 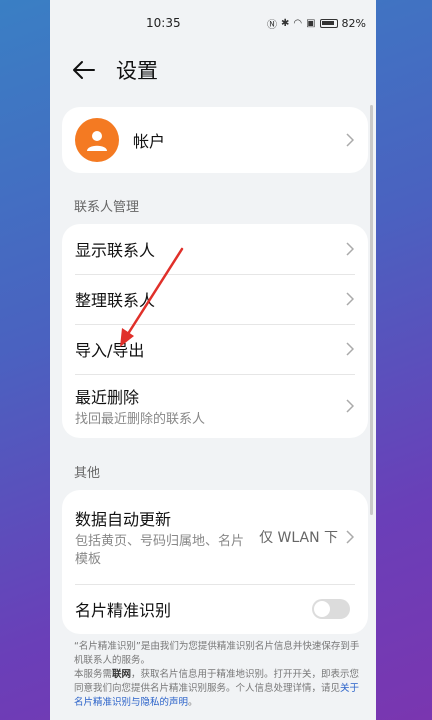 I want to click on item-text: 最近删除 找回最近删除的联系人, so click(x=140, y=406).